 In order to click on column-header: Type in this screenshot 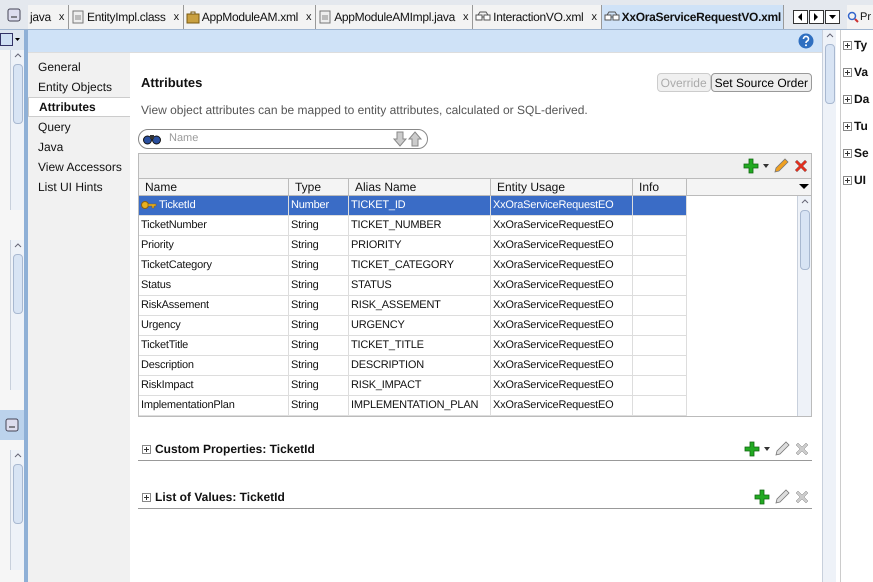, I will do `click(319, 186)`.